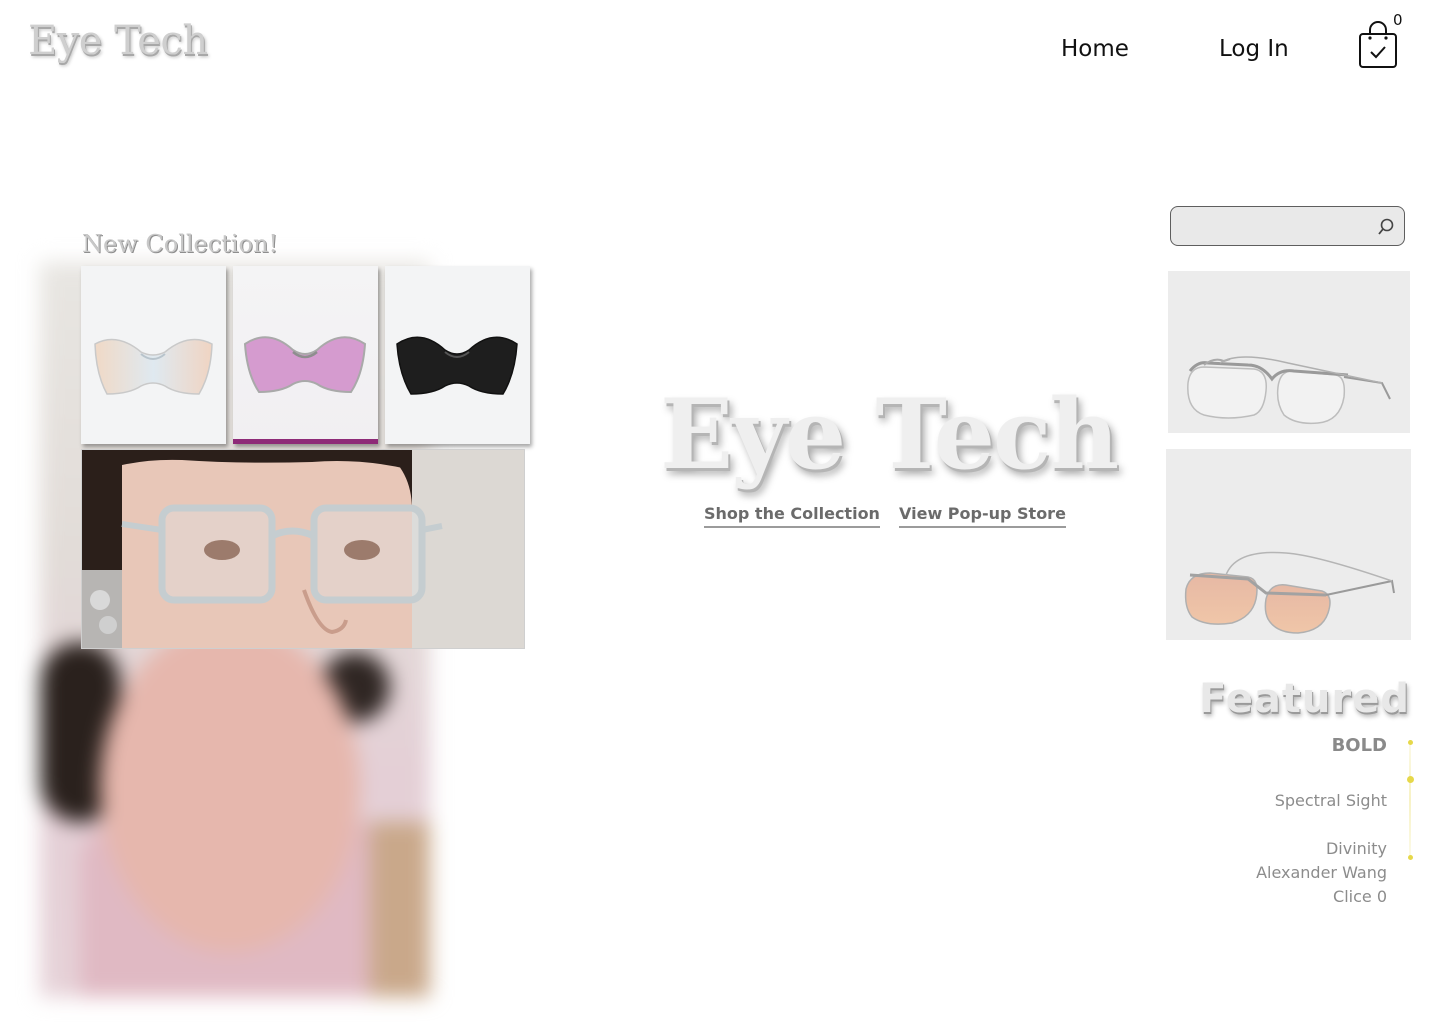 The height and width of the screenshot is (1024, 1440). I want to click on featured-item-divinity: Divinity, so click(1356, 848).